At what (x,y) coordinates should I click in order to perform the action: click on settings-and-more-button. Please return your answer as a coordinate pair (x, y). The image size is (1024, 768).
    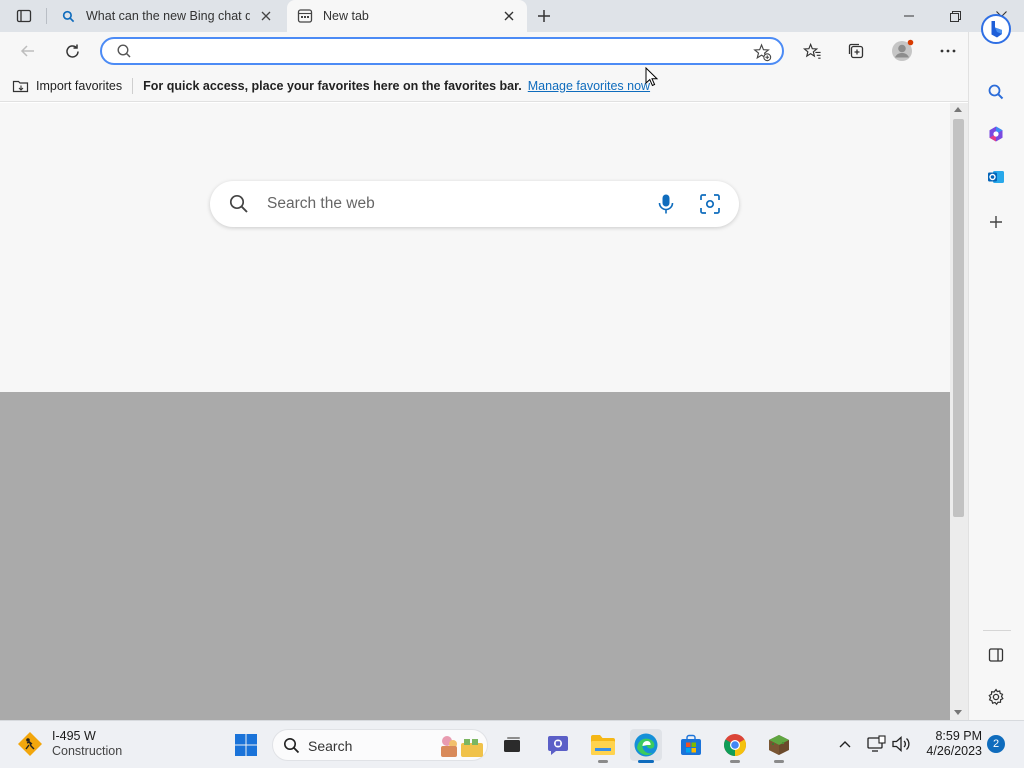
    Looking at the image, I should click on (948, 51).